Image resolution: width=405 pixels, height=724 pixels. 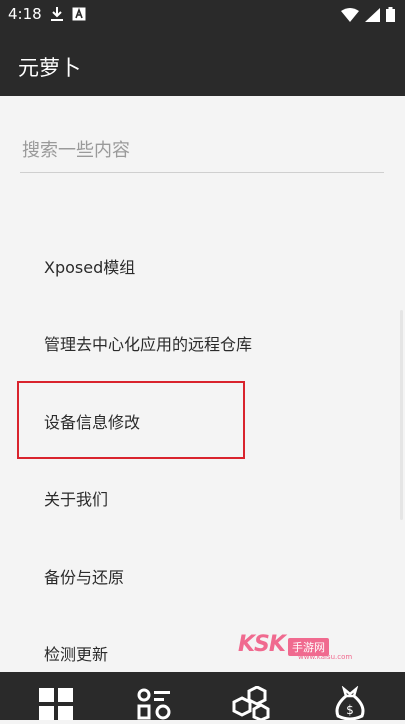 I want to click on battery-icon, so click(x=390, y=14).